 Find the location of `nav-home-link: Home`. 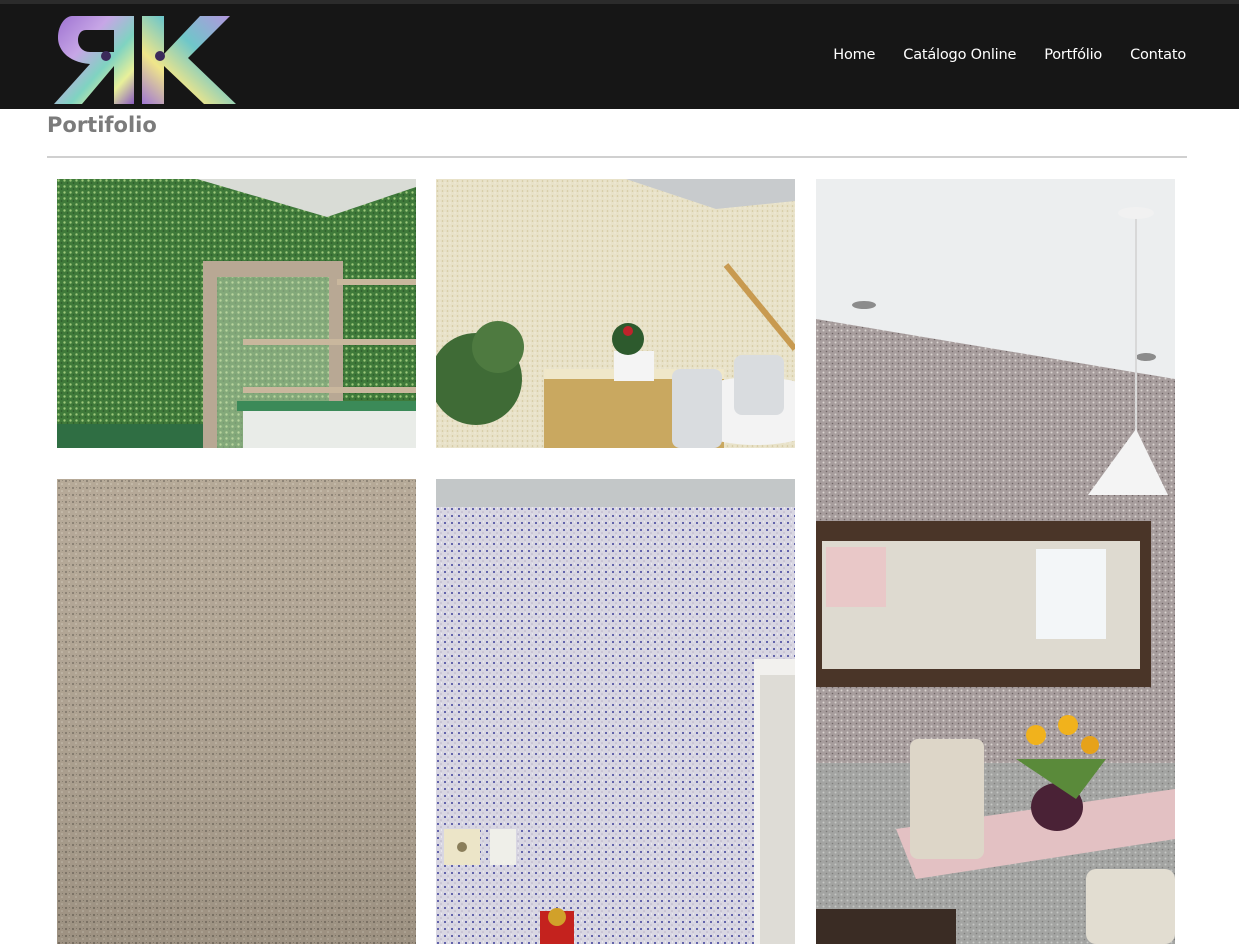

nav-home-link: Home is located at coordinates (854, 55).